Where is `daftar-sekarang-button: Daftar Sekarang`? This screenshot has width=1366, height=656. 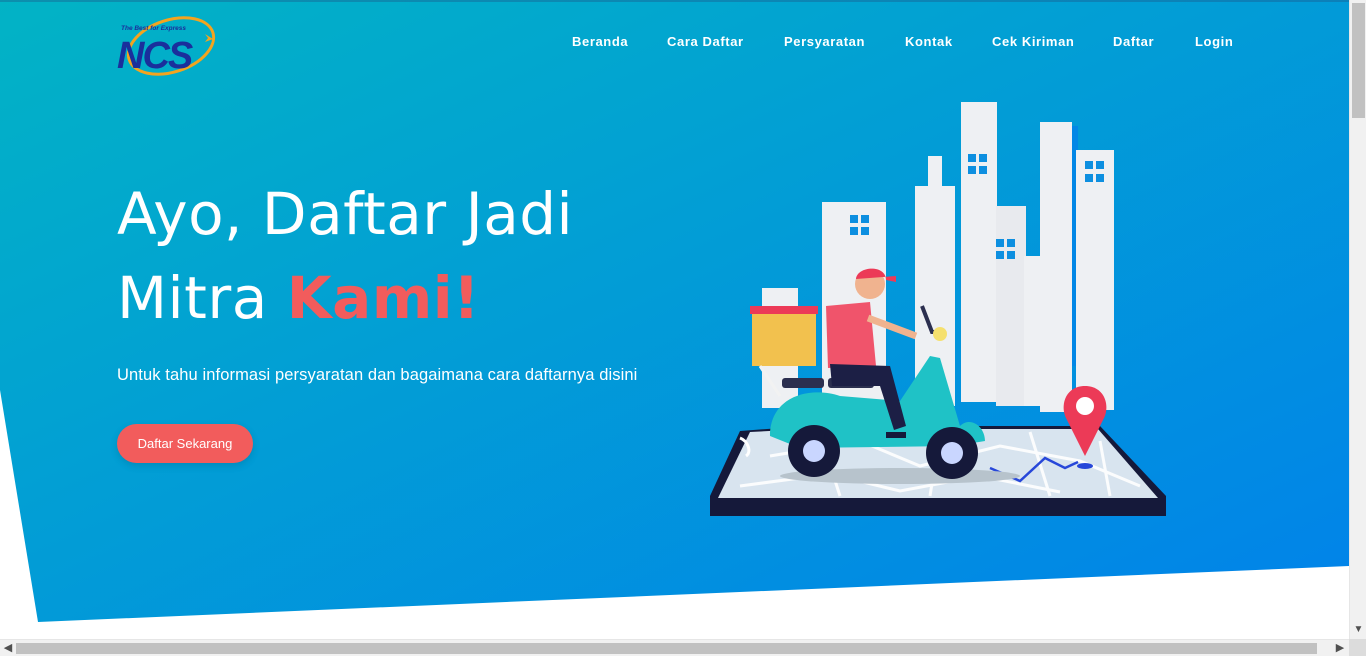
daftar-sekarang-button: Daftar Sekarang is located at coordinates (185, 443).